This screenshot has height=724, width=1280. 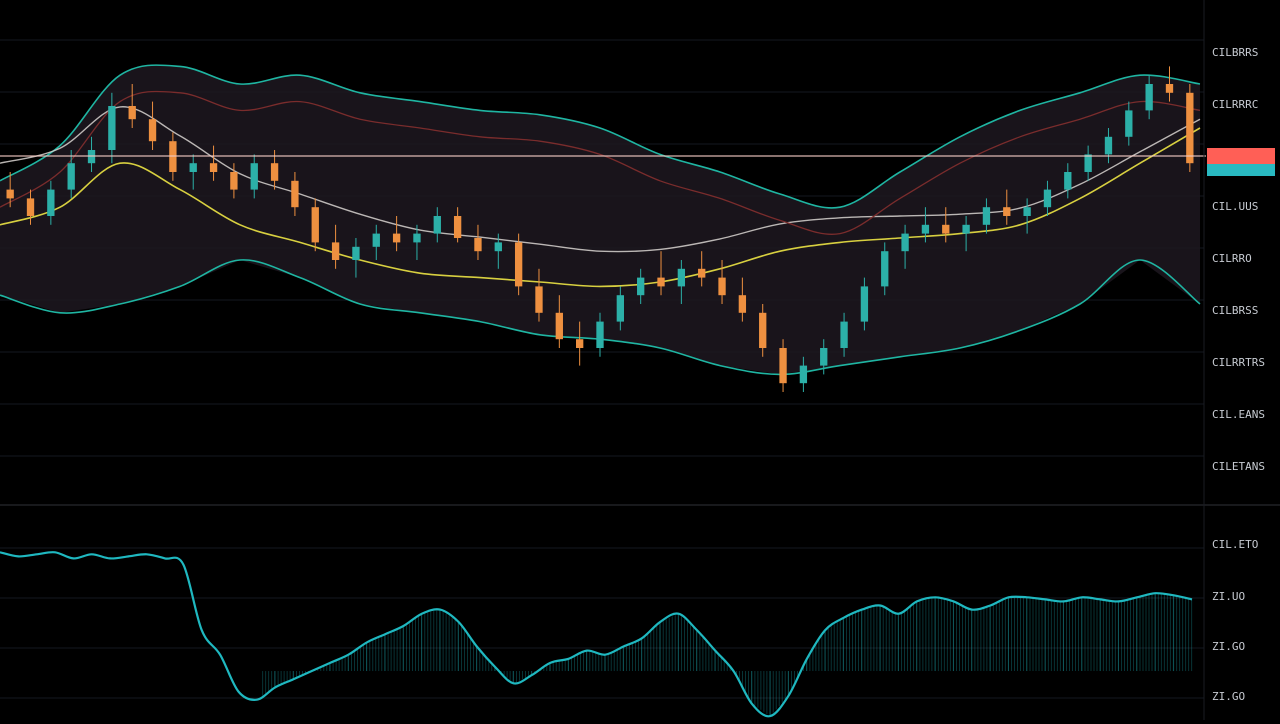 What do you see at coordinates (1235, 206) in the screenshot?
I see `price-axis-label: CIL.UUS` at bounding box center [1235, 206].